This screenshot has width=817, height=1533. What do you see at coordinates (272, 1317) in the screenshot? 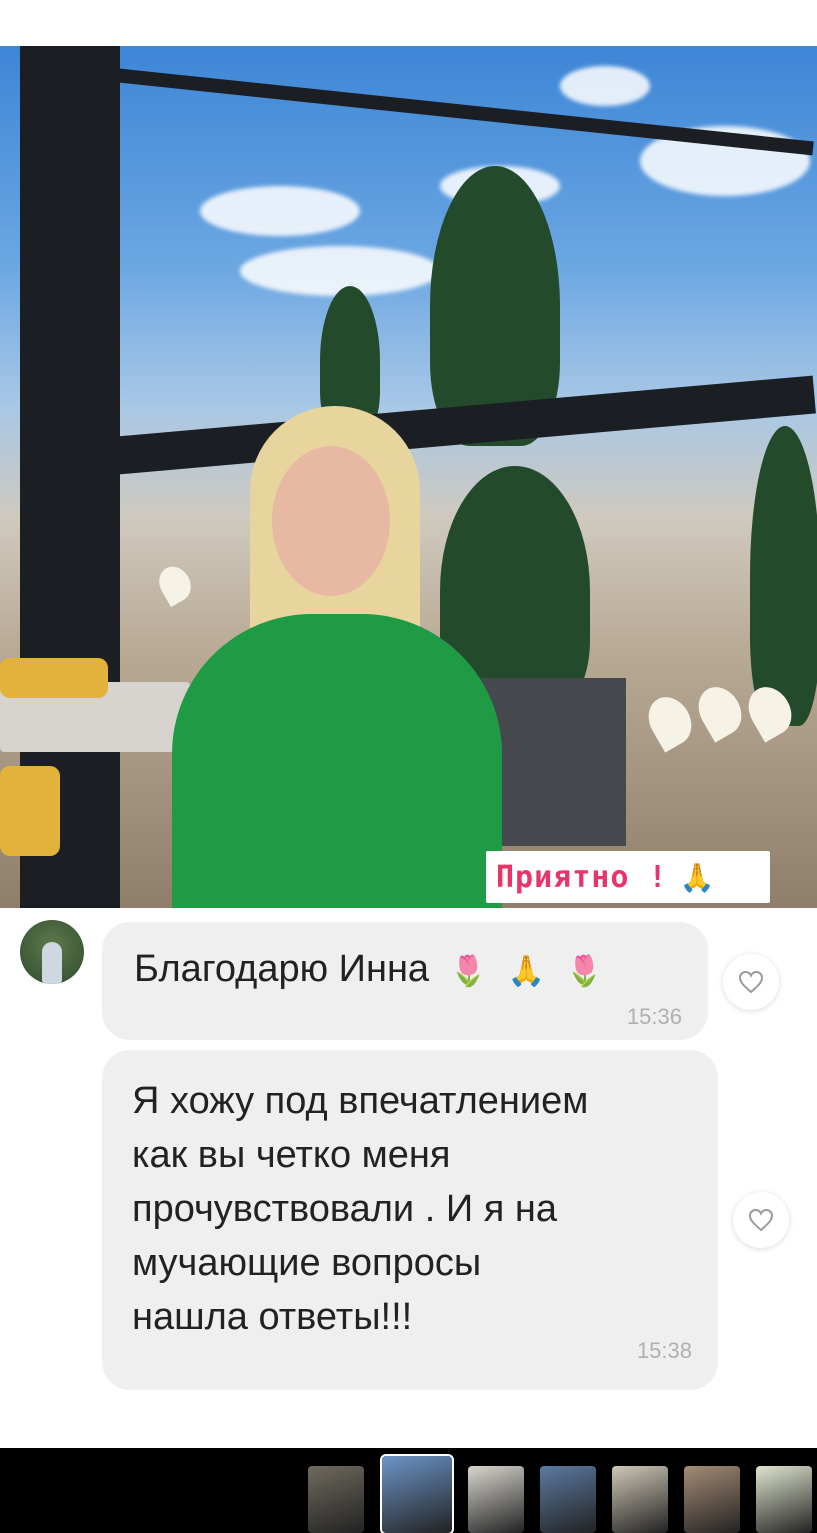
I see `message-line: нашла ответы!!!` at bounding box center [272, 1317].